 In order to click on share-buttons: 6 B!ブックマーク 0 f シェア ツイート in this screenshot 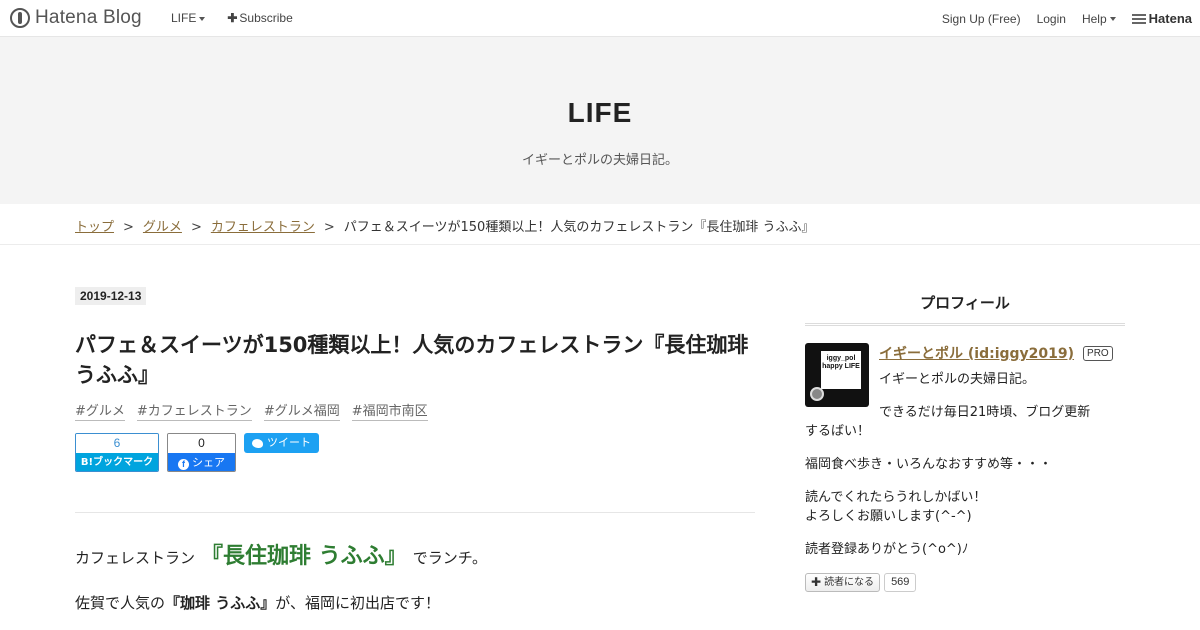, I will do `click(415, 452)`.